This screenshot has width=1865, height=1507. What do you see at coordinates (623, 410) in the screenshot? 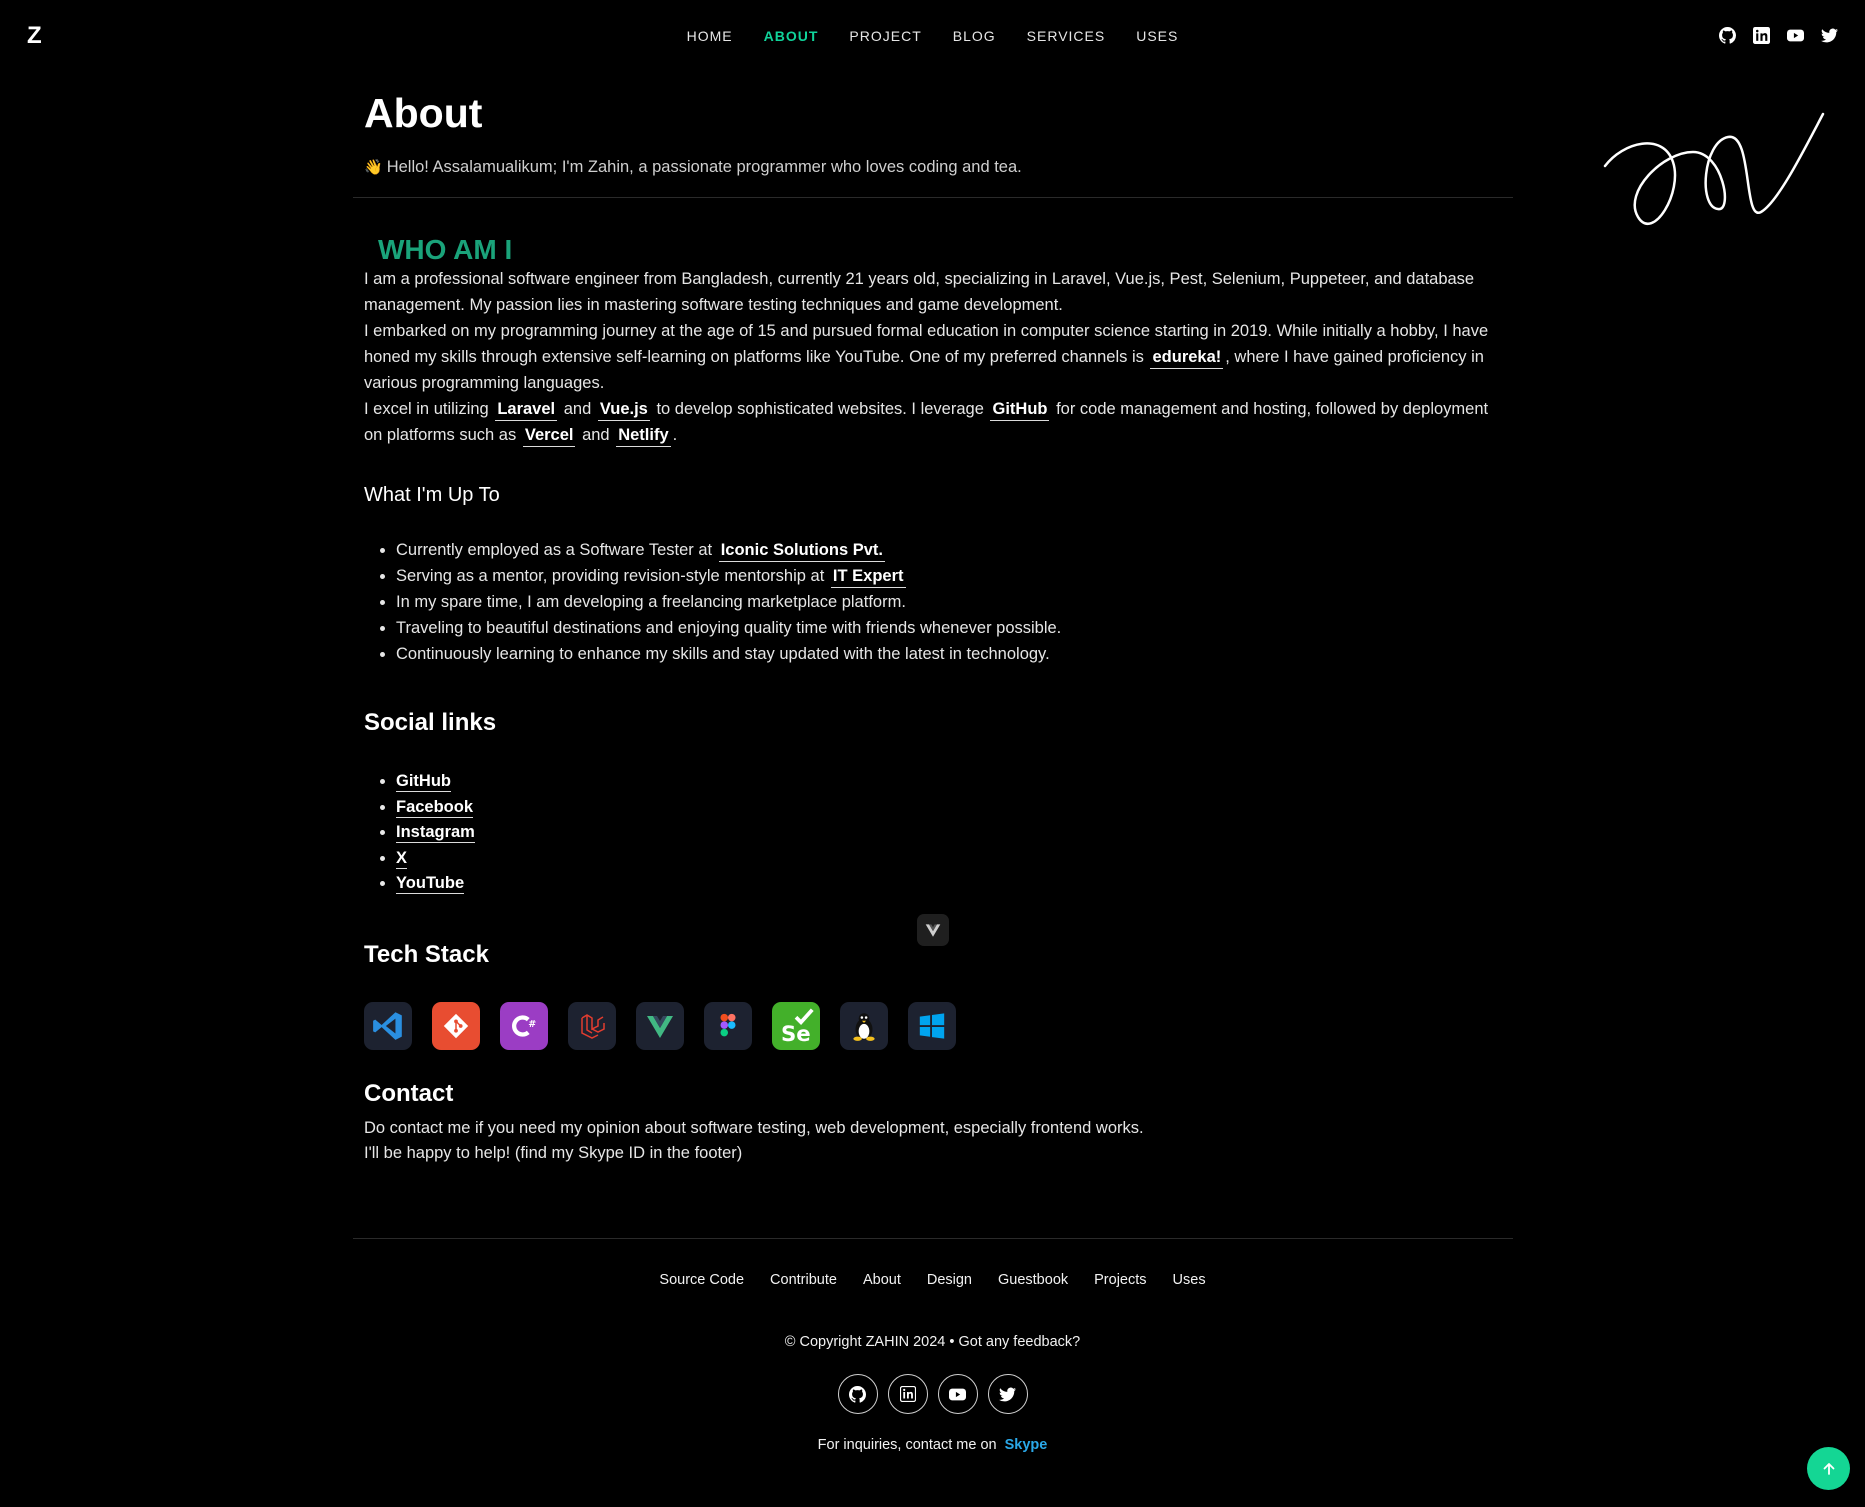
I see `vuejs-link: Vue.js` at bounding box center [623, 410].